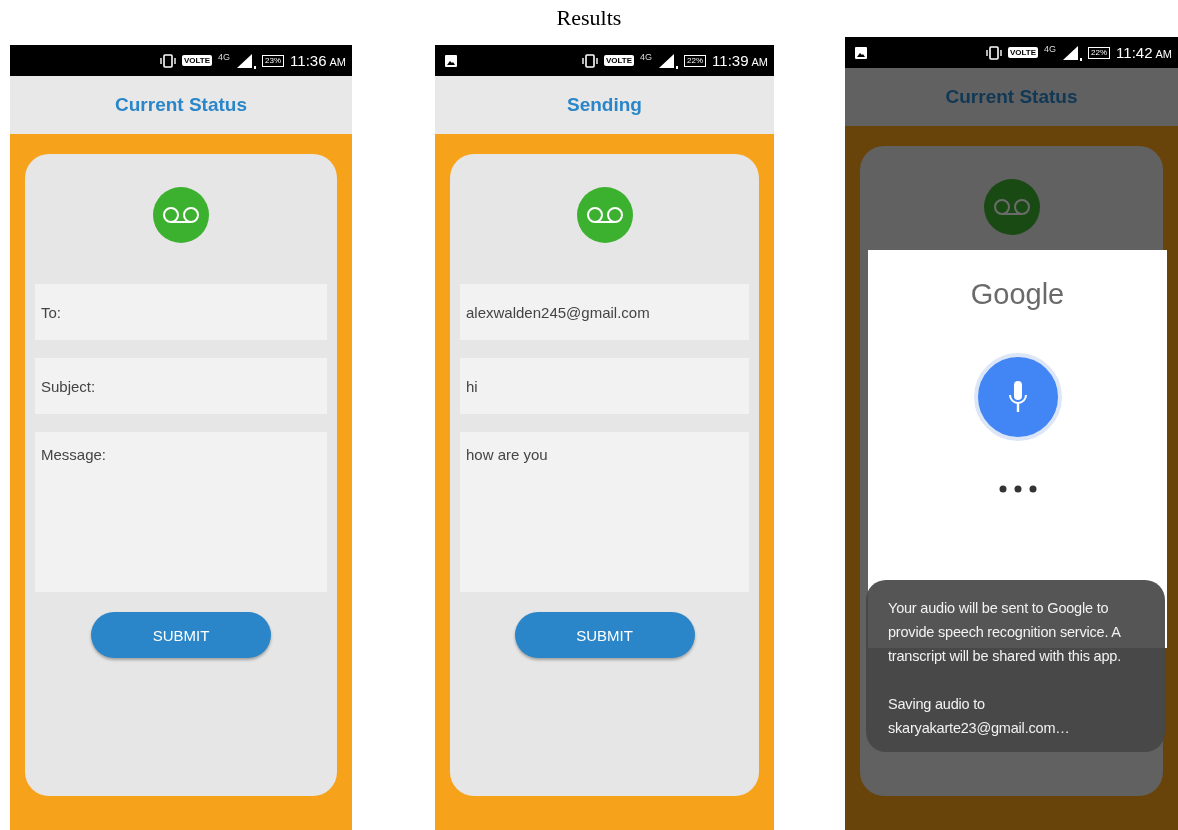 The height and width of the screenshot is (830, 1178). What do you see at coordinates (604, 105) in the screenshot?
I see `app-bar-title: Sending` at bounding box center [604, 105].